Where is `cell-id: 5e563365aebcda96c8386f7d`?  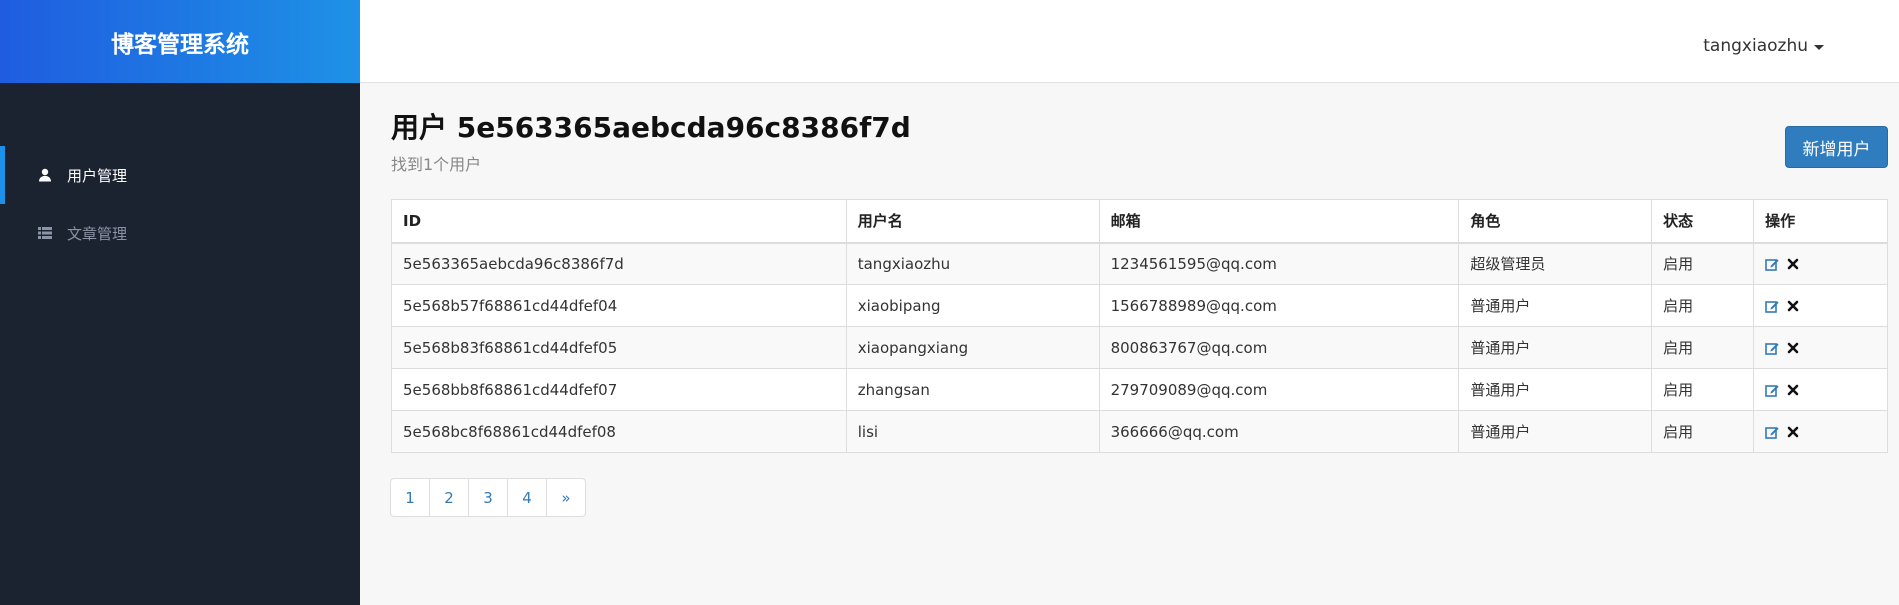 cell-id: 5e563365aebcda96c8386f7d is located at coordinates (619, 263).